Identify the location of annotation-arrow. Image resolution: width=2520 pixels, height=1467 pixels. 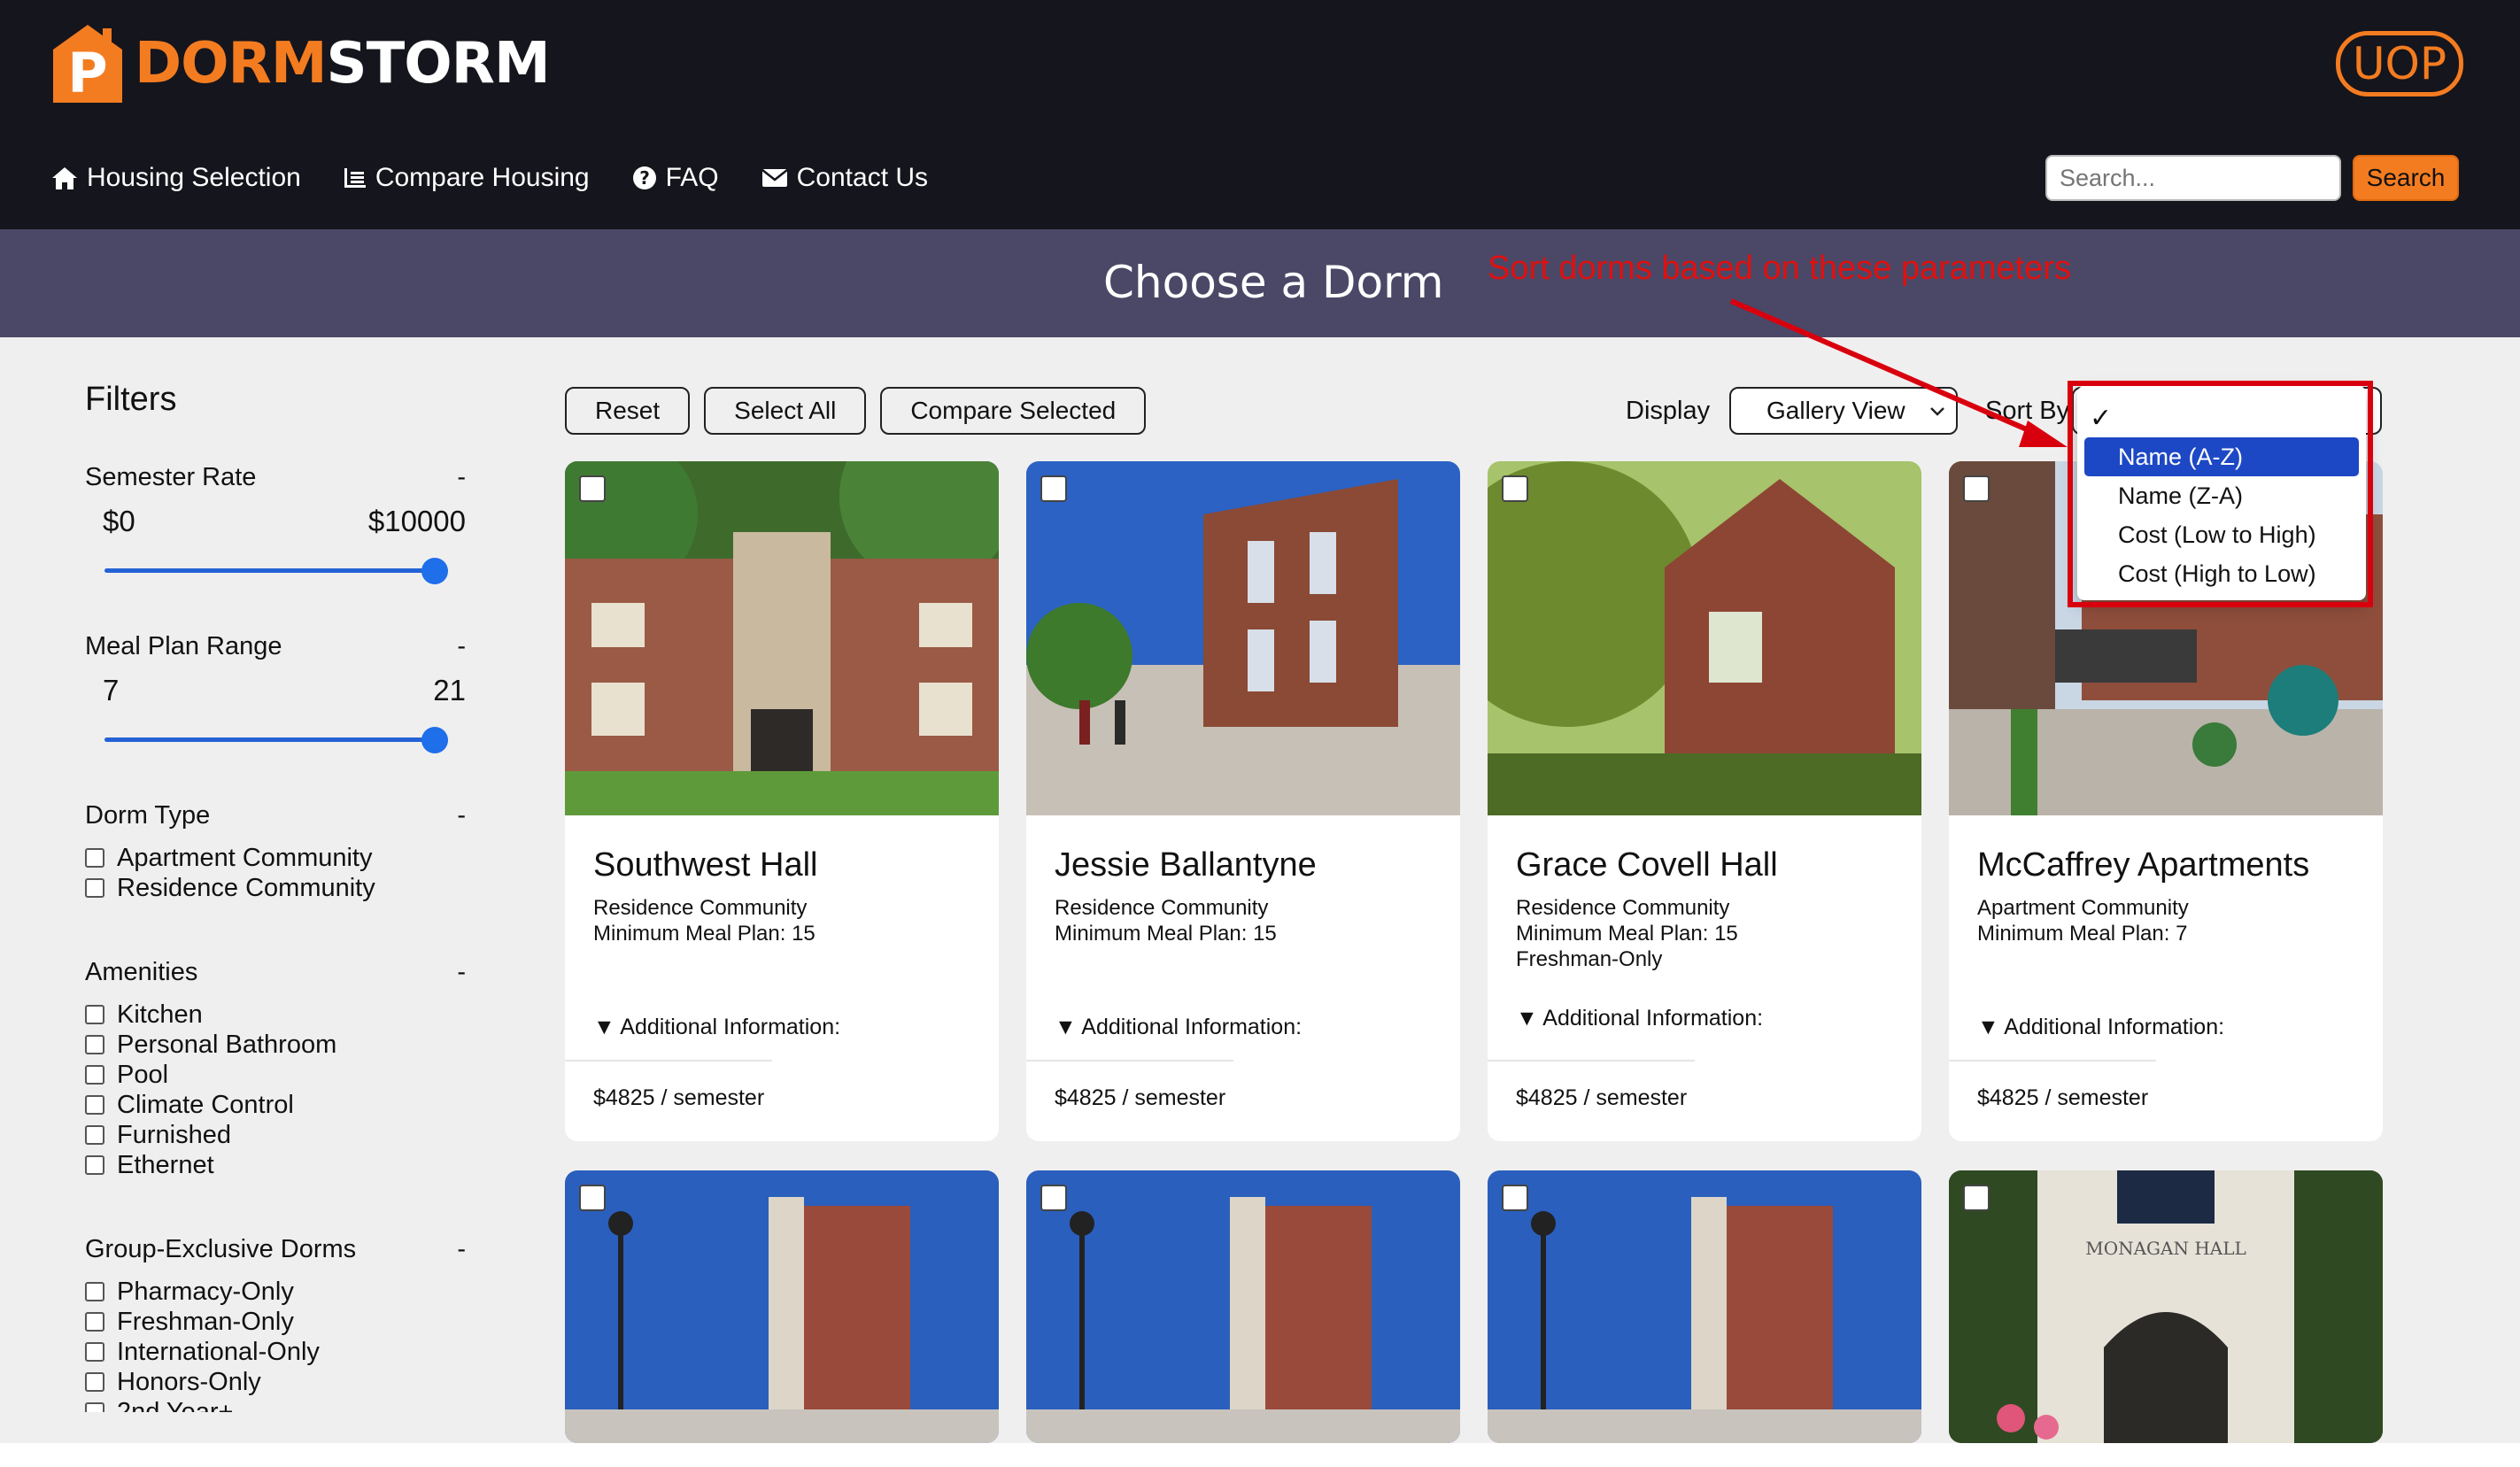
(1898, 372).